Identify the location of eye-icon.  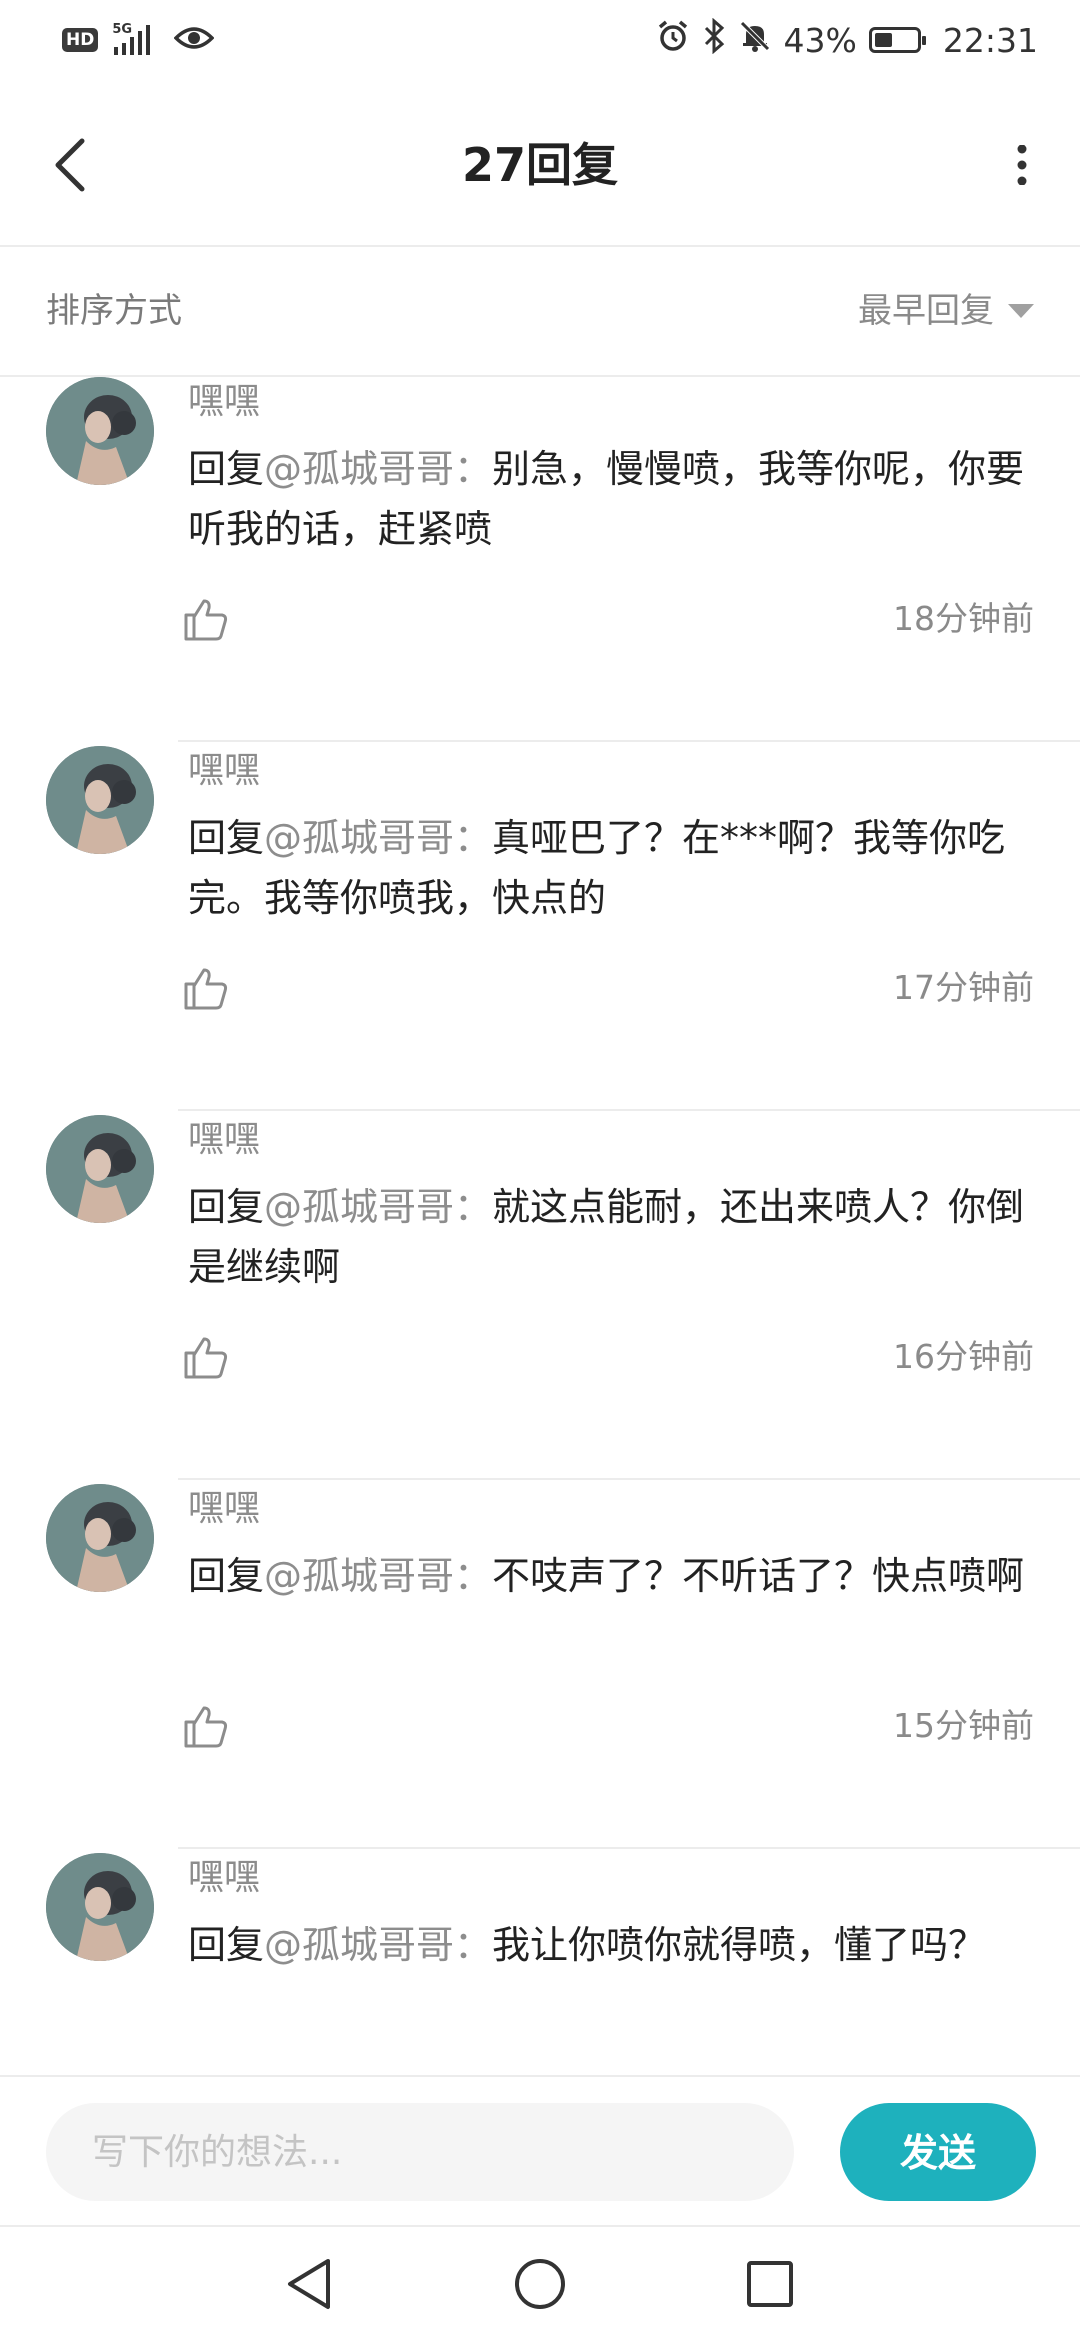
(194, 40).